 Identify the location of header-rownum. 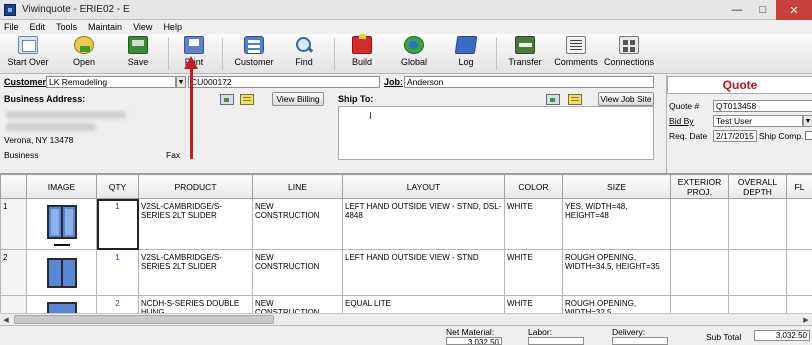
(13, 186).